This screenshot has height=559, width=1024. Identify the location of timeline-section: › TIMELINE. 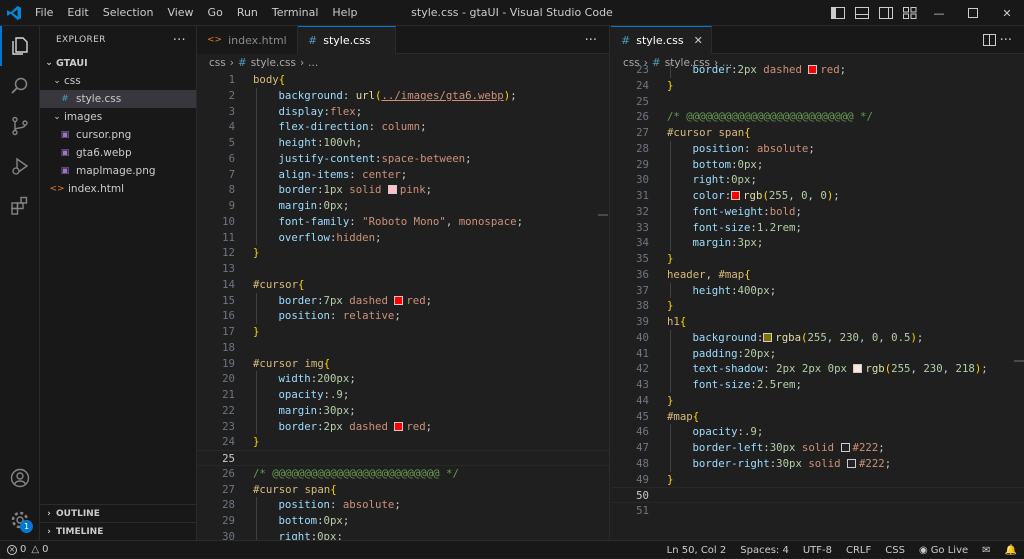
(118, 531).